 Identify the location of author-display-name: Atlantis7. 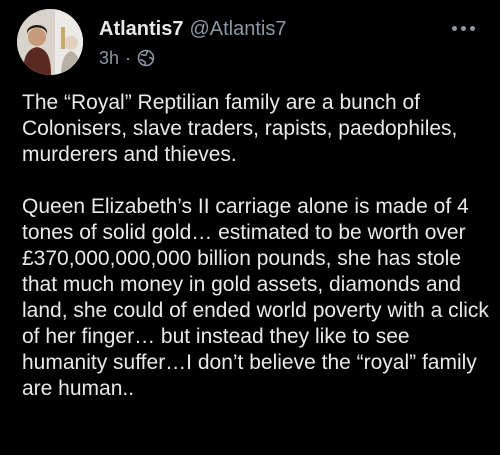
(141, 29).